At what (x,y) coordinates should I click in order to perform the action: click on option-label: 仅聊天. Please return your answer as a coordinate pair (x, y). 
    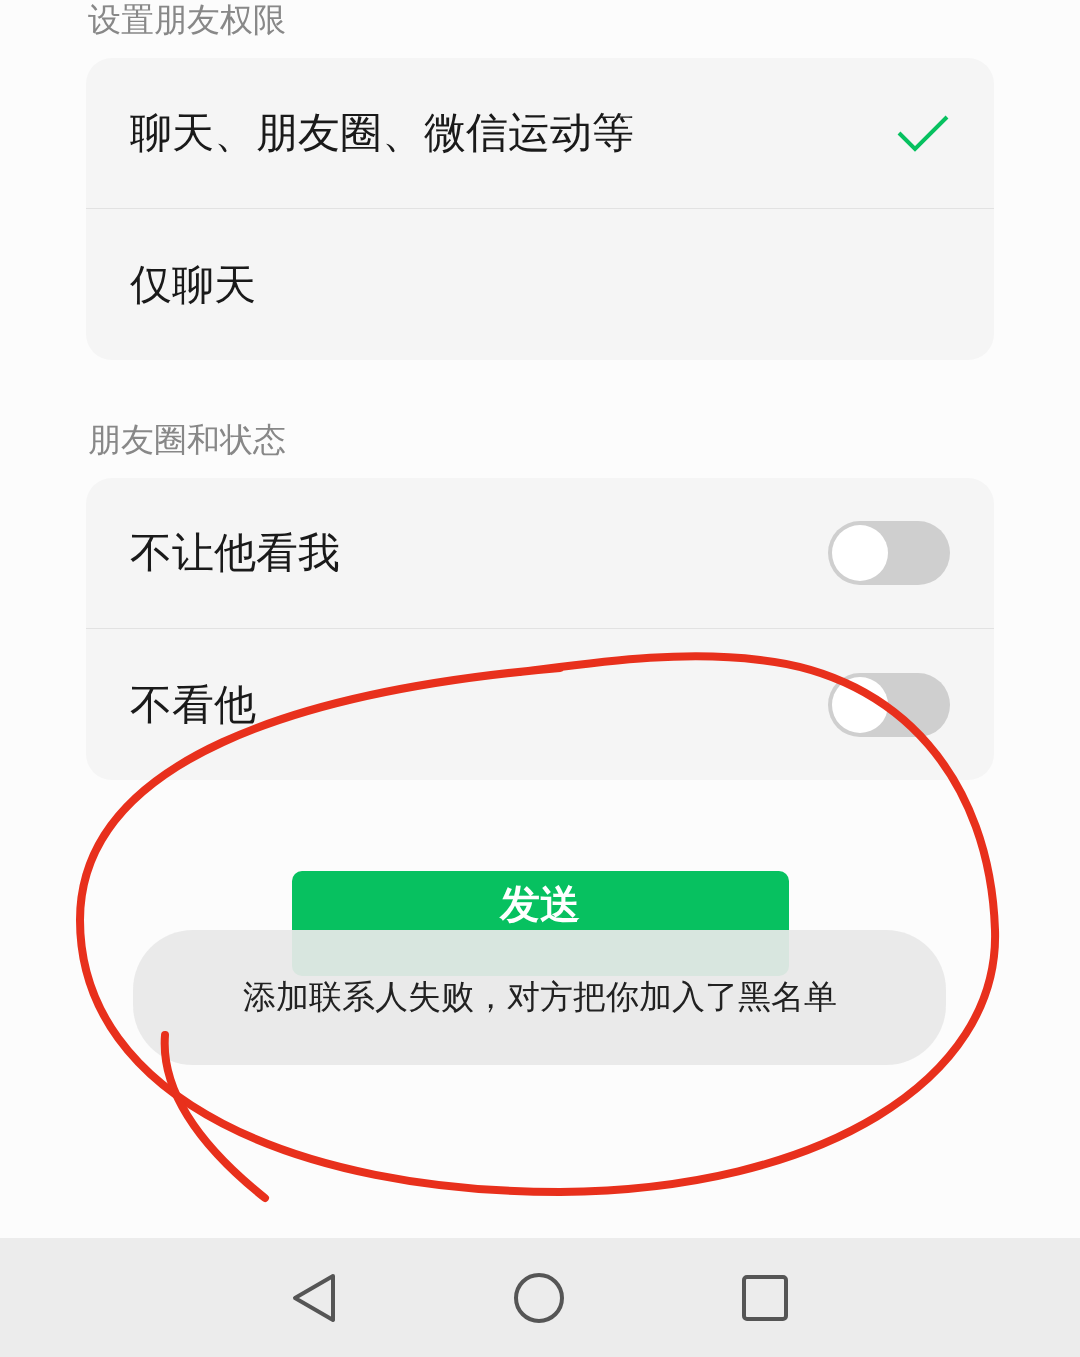
    Looking at the image, I should click on (193, 284).